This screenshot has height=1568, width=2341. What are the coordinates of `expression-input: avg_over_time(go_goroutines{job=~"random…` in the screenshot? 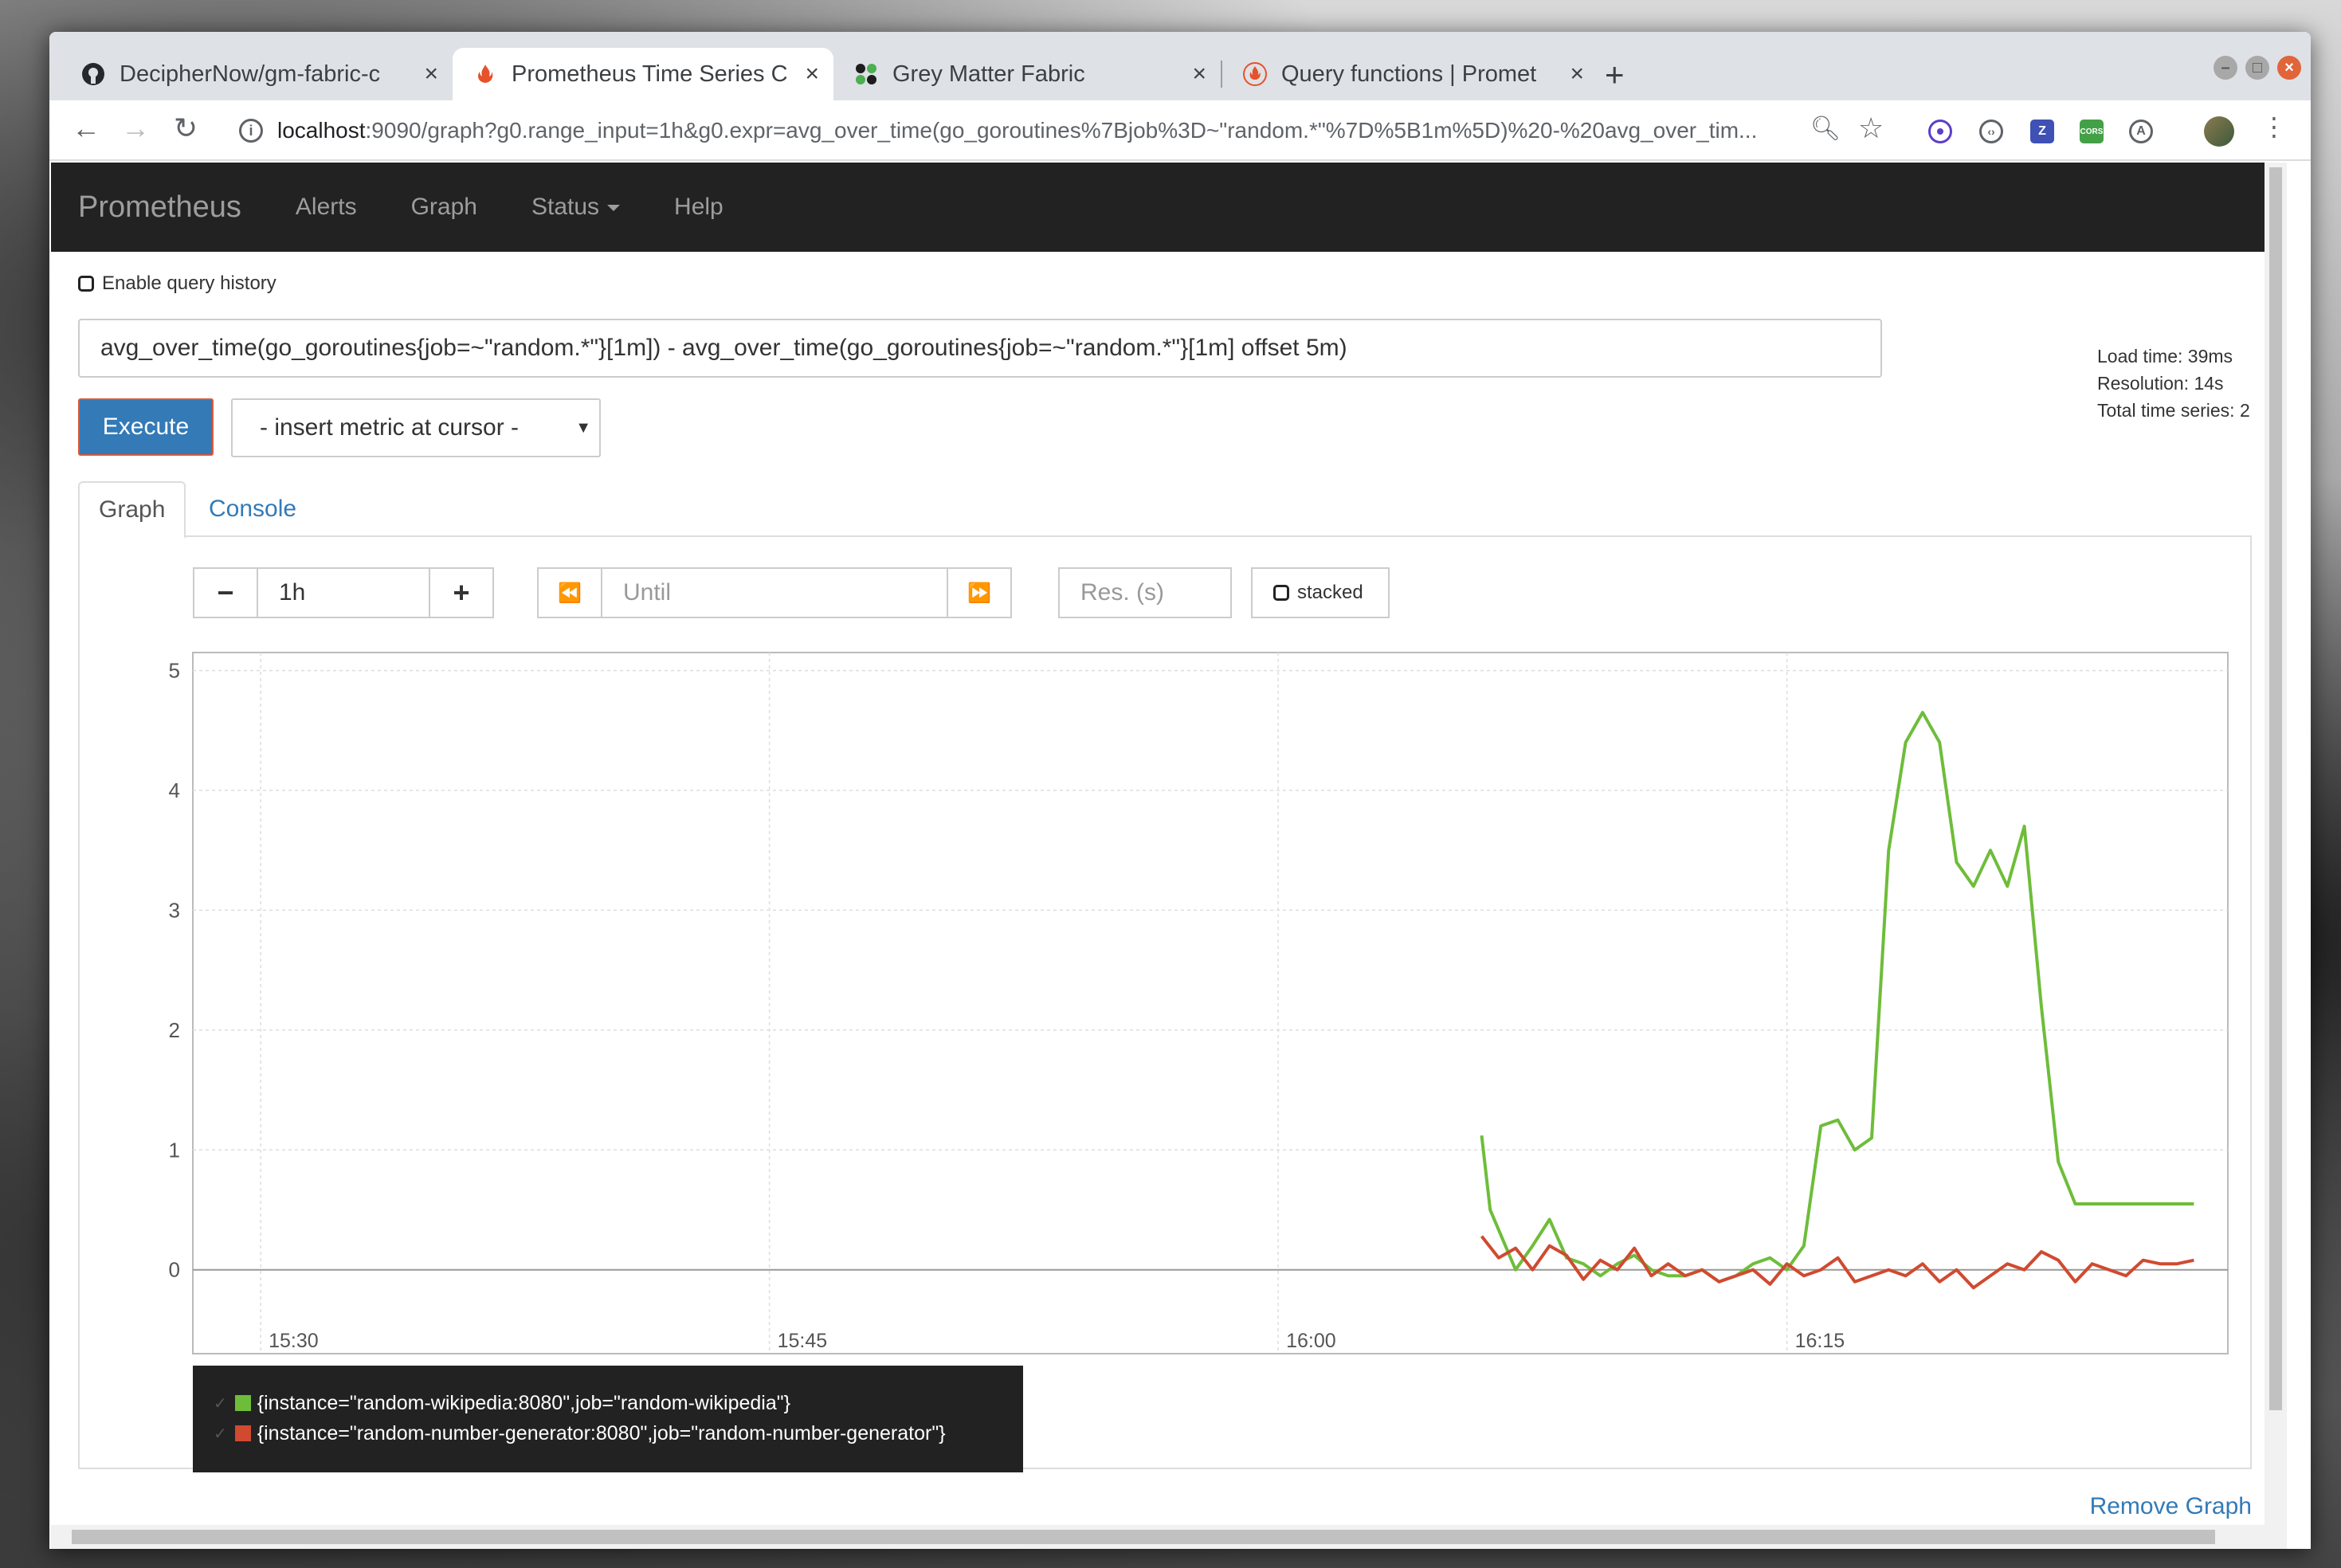 It's located at (980, 348).